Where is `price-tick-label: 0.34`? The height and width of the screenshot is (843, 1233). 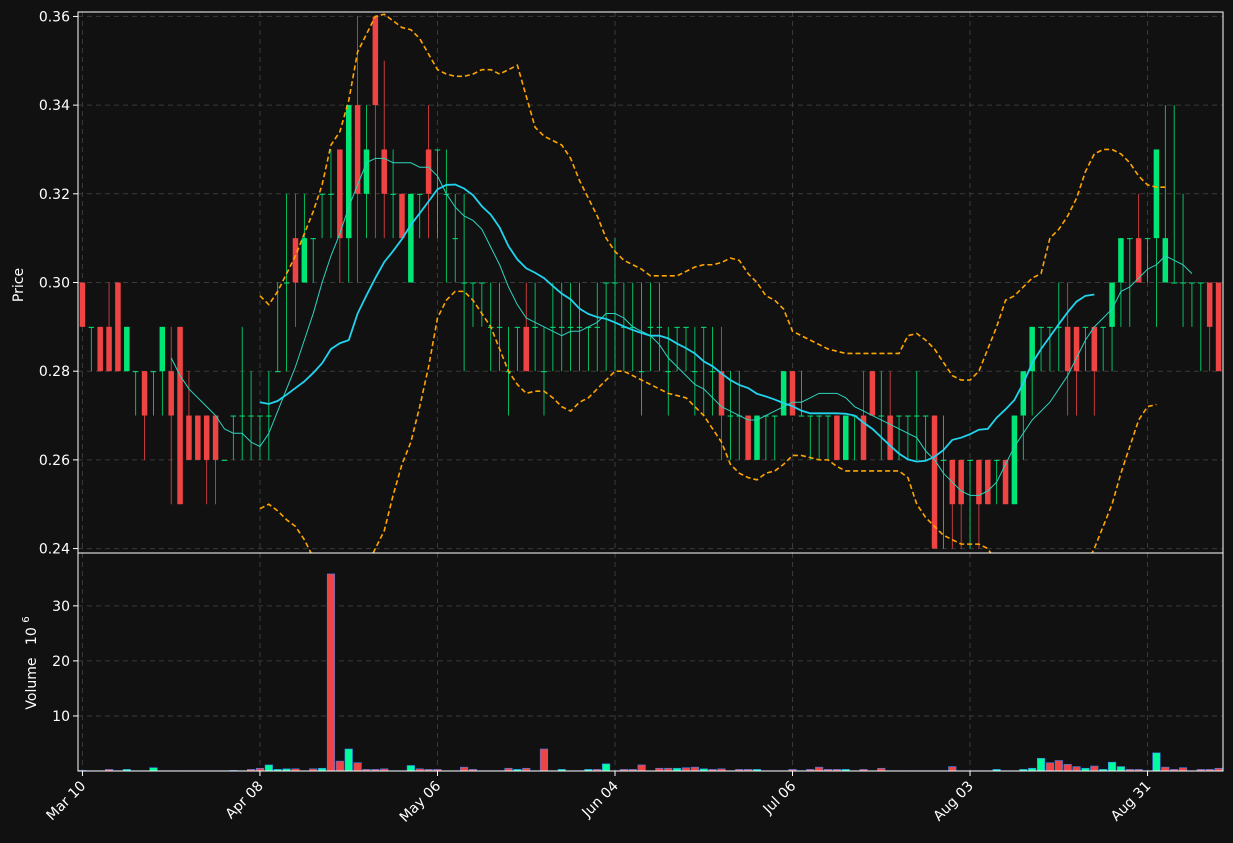 price-tick-label: 0.34 is located at coordinates (54, 106).